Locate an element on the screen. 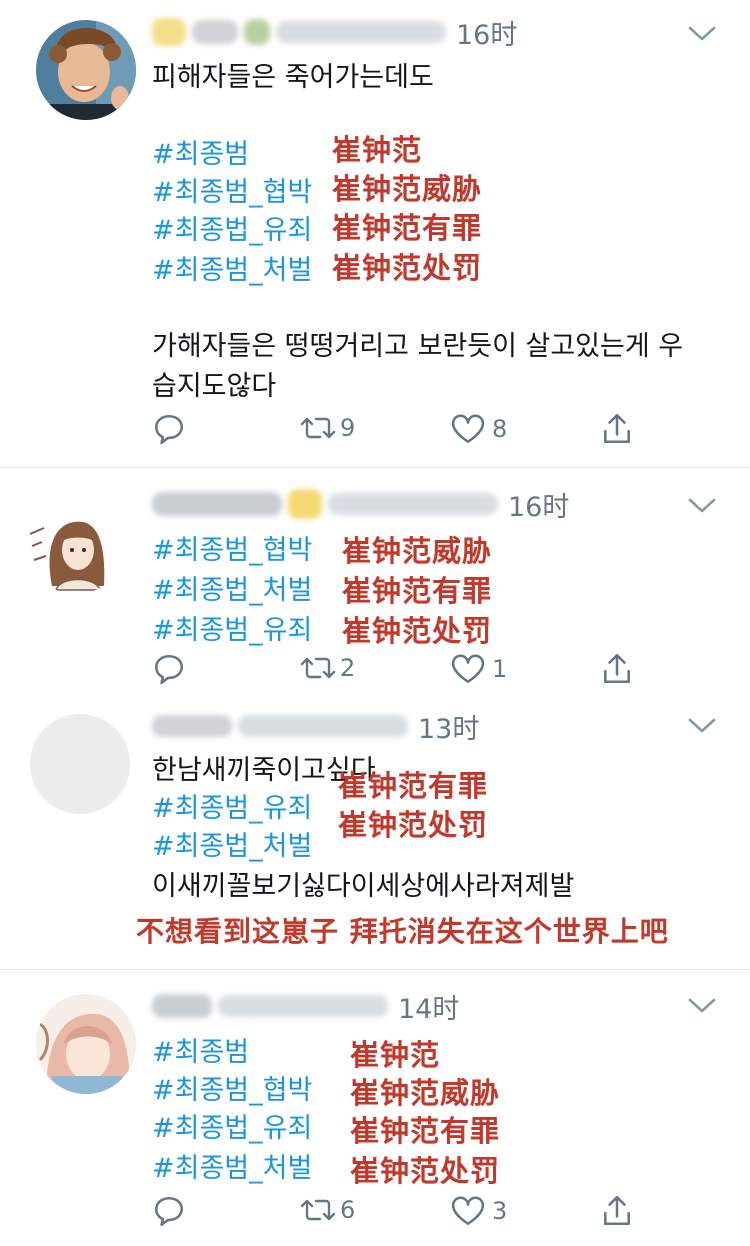 This screenshot has width=750, height=1246. tweet-time: 13时 is located at coordinates (449, 729).